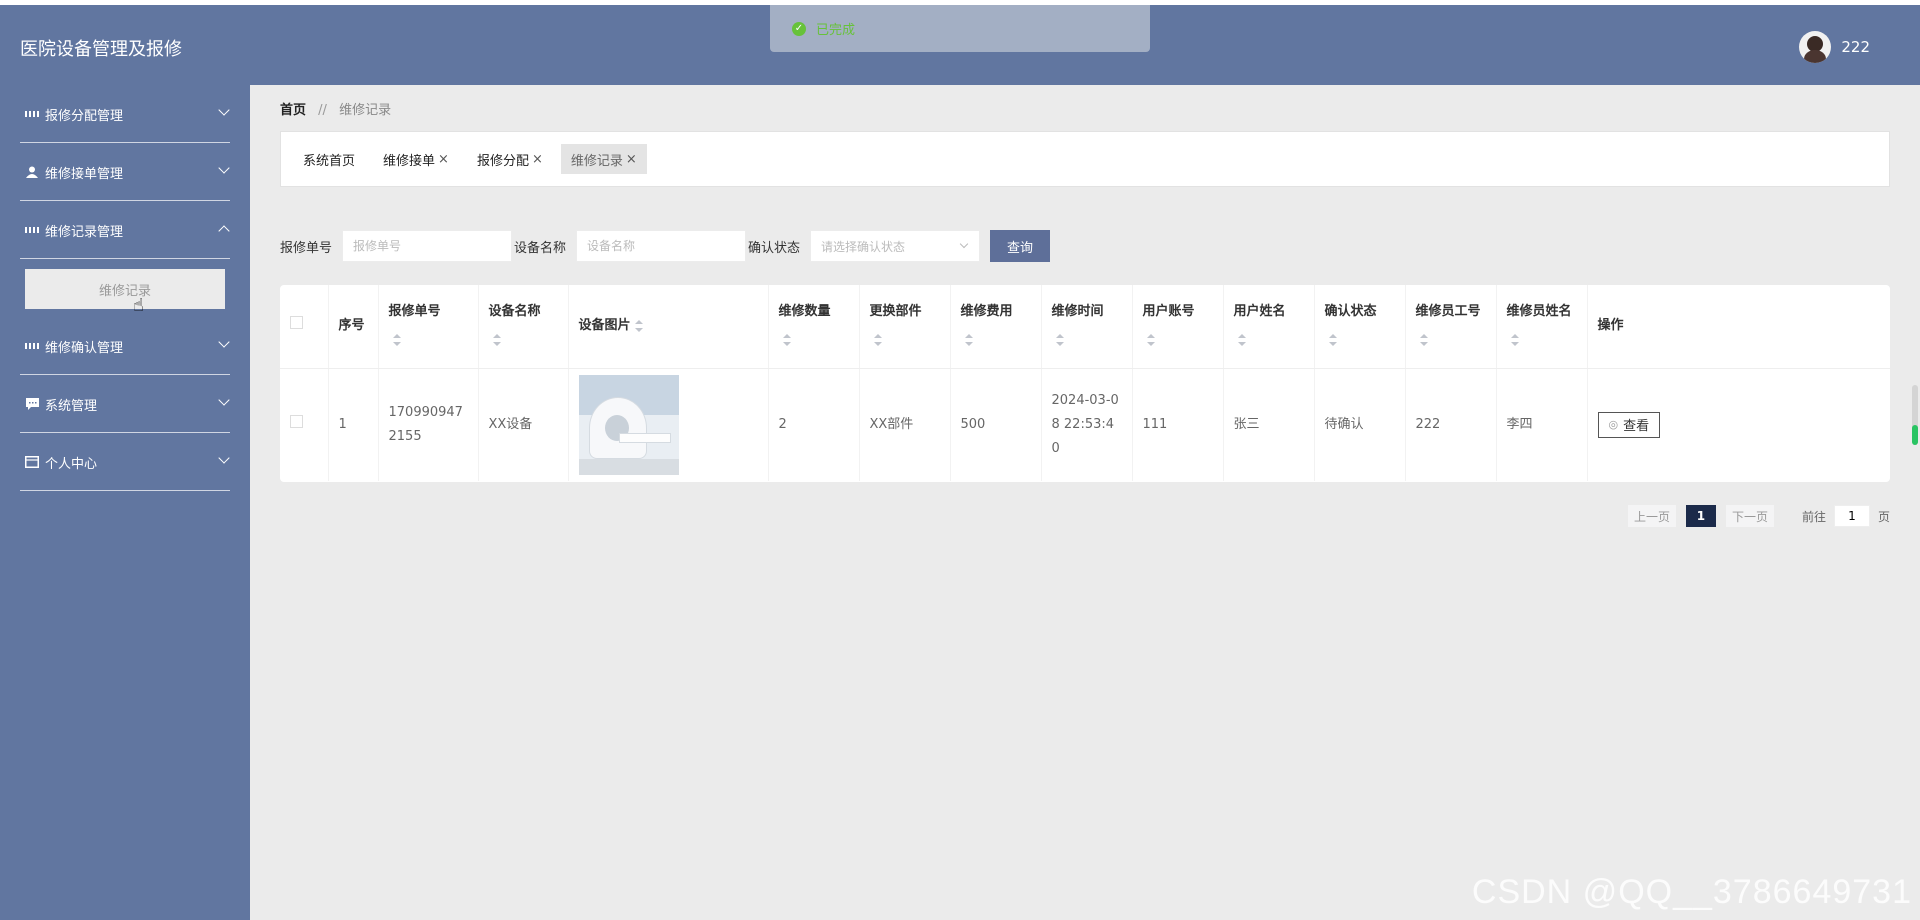 The height and width of the screenshot is (920, 1920). I want to click on goto-label: 前往, so click(1813, 516).